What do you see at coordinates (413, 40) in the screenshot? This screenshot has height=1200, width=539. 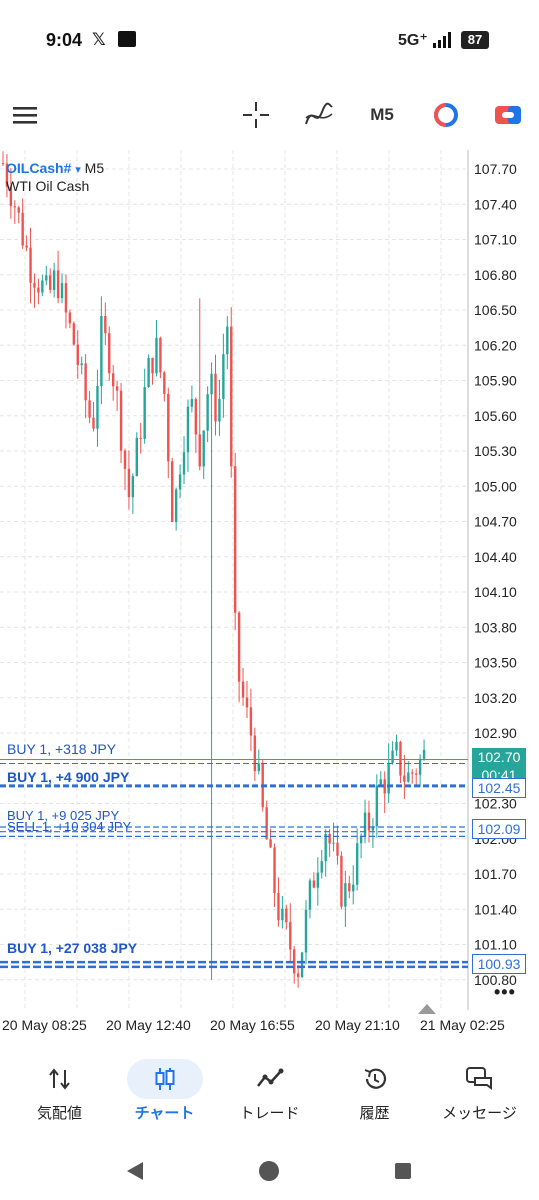 I see `network-indicator: 5G⁺` at bounding box center [413, 40].